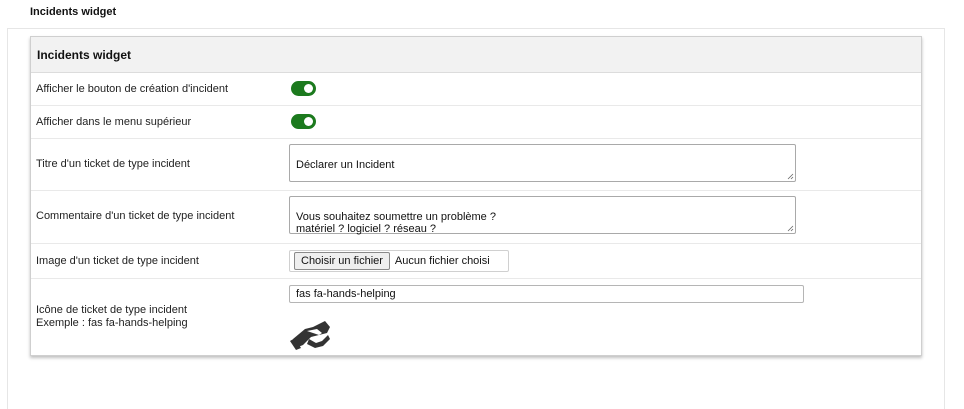 This screenshot has width=964, height=409. I want to click on row-show-top-menu: Afficher dans le menu supérieur, so click(476, 122).